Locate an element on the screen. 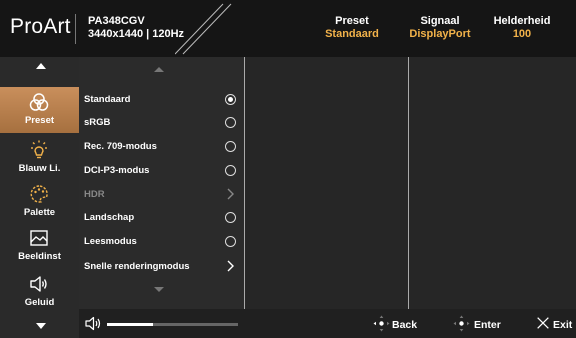 This screenshot has height=338, width=576. header-signal-value: DisplayPort is located at coordinates (440, 34).